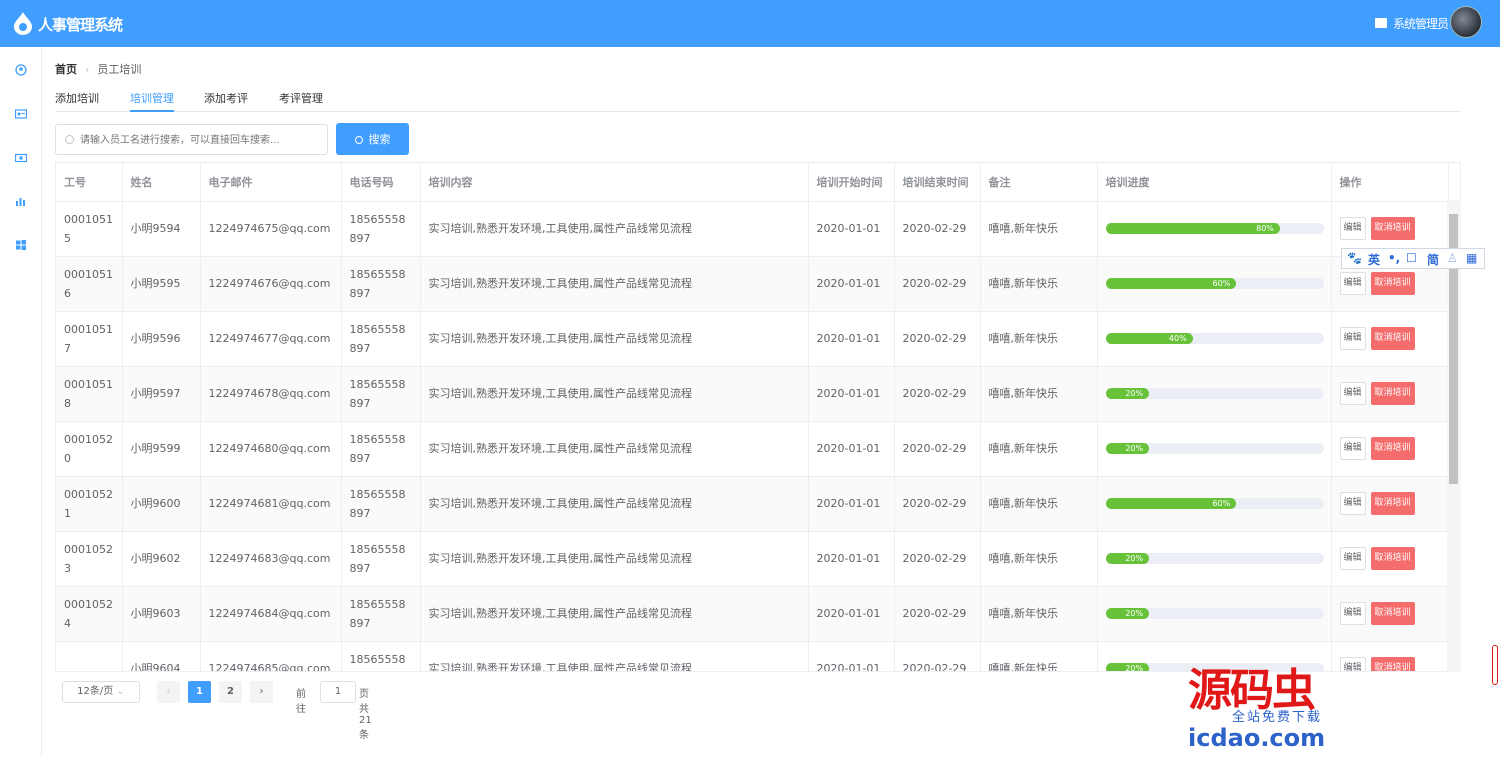  Describe the element at coordinates (1192, 228) in the screenshot. I see `progress-fill: 80%` at that location.